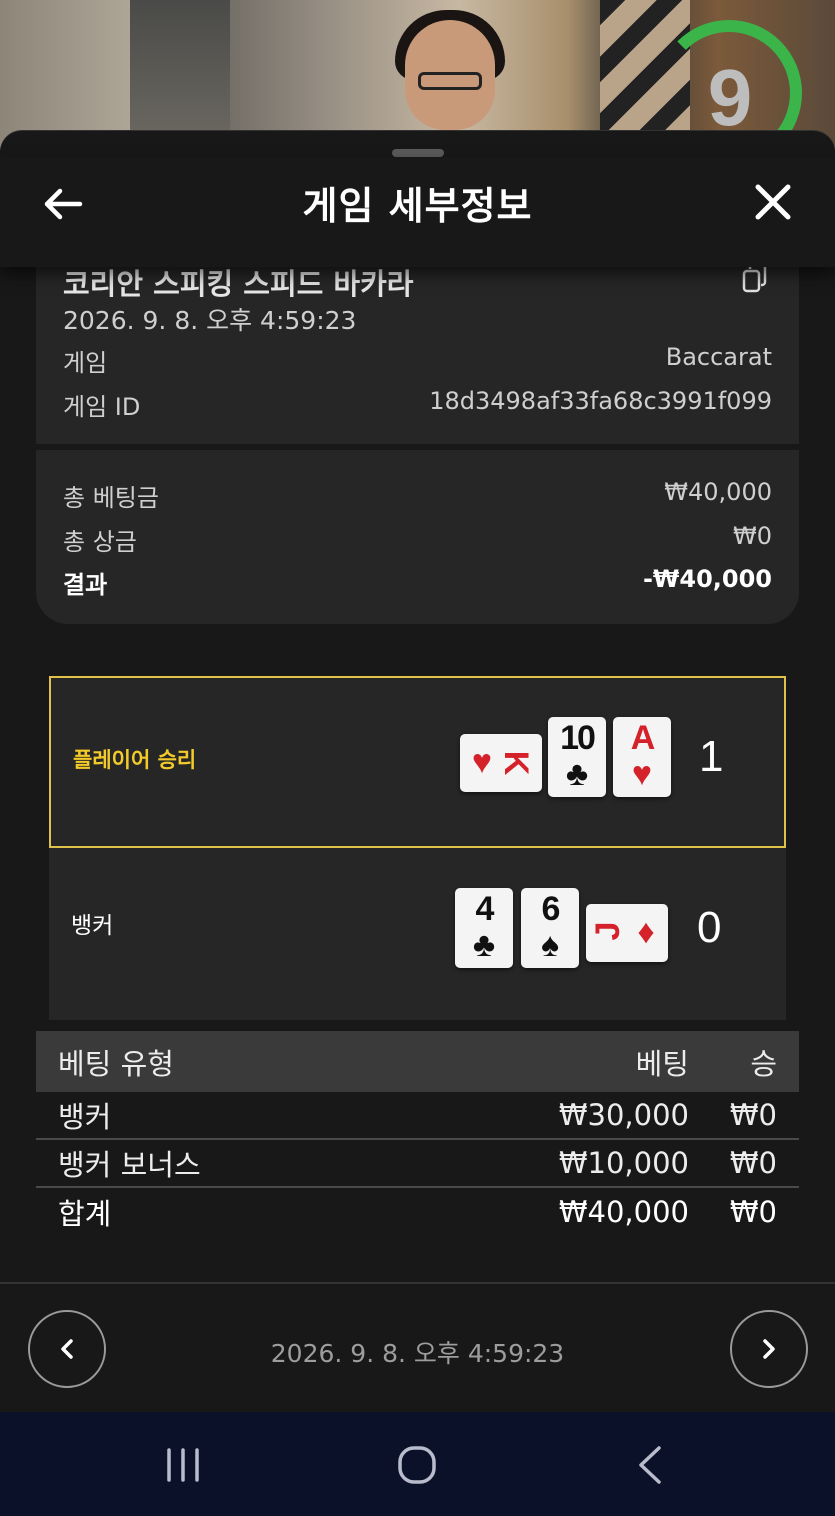  Describe the element at coordinates (418, 153) in the screenshot. I see `sheet-drag-handle` at that location.